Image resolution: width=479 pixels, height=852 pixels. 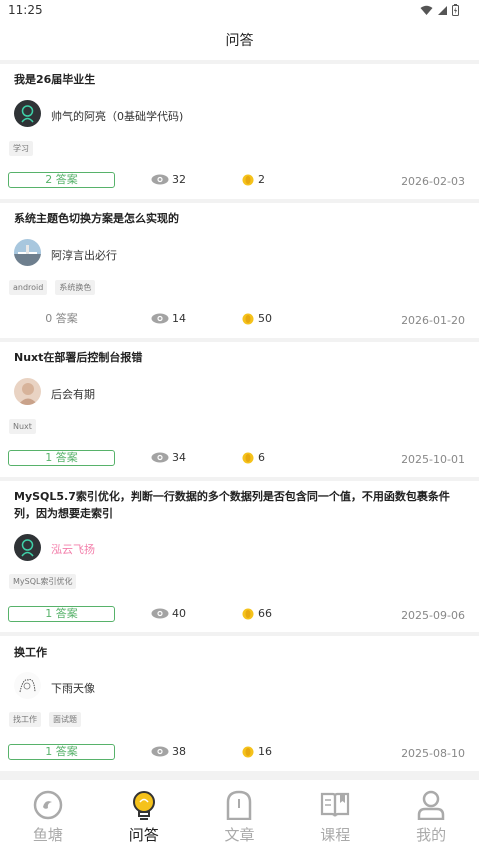 I want to click on tag-list: MySQL索引优化, so click(x=43, y=581).